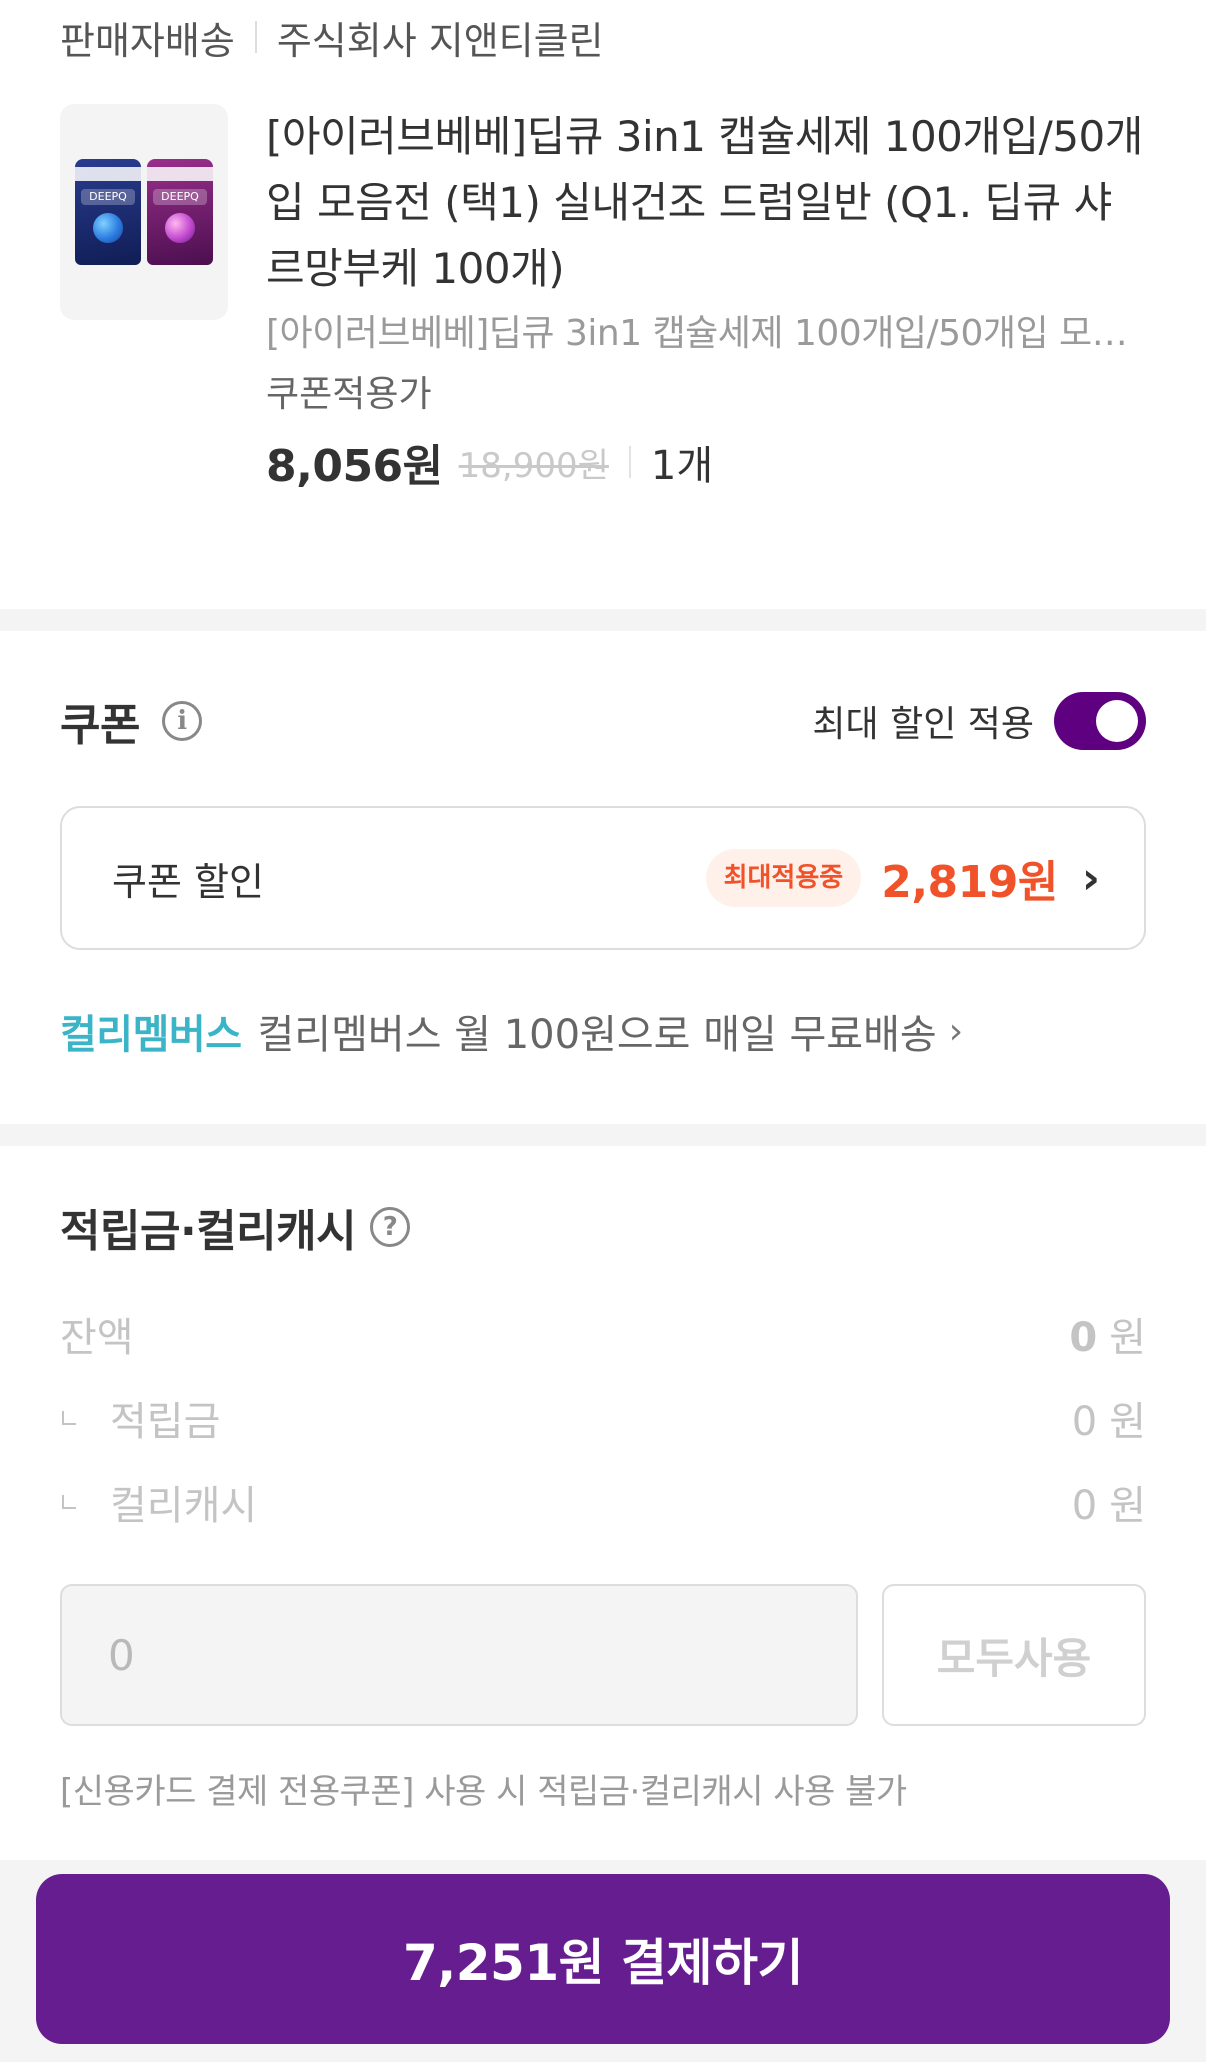 This screenshot has width=1206, height=2062. What do you see at coordinates (603, 1418) in the screenshot?
I see `reward-points-row: 적립금 0원` at bounding box center [603, 1418].